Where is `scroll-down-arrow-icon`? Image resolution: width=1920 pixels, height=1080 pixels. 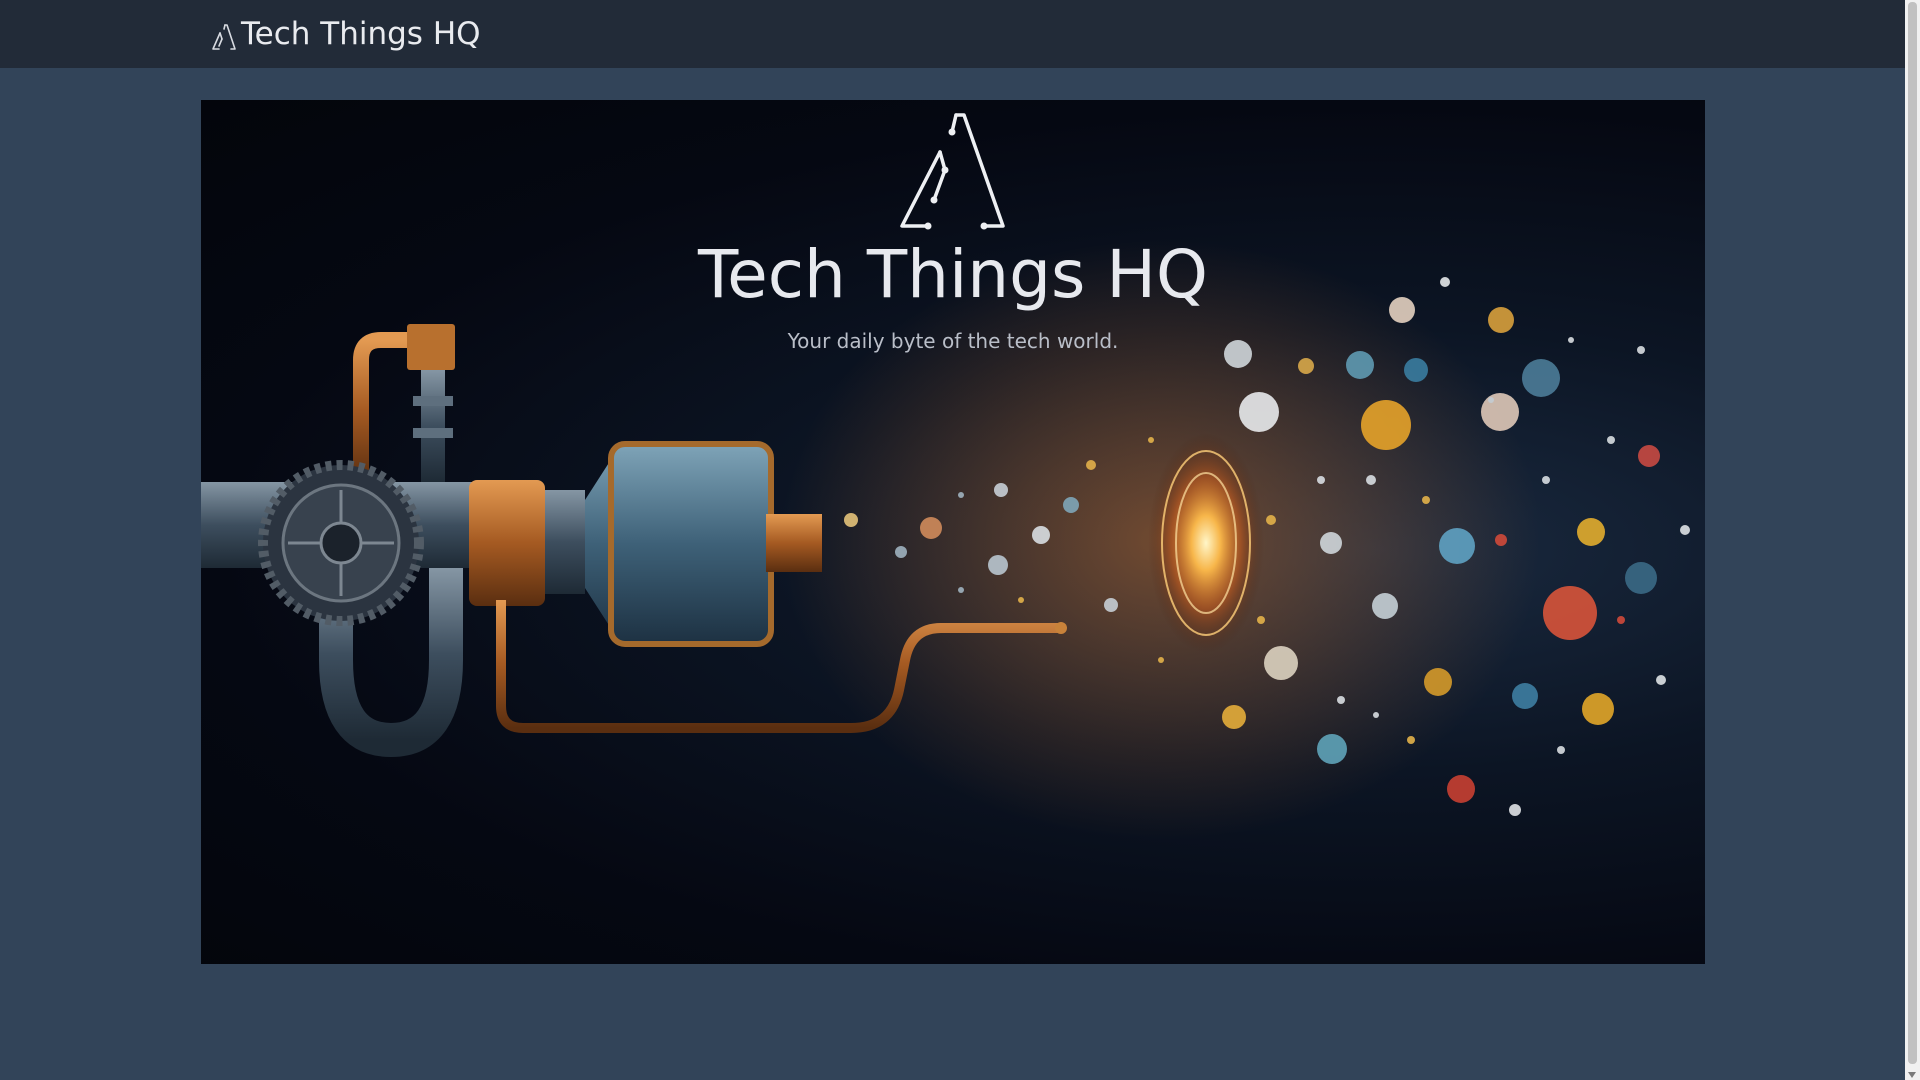 scroll-down-arrow-icon is located at coordinates (1912, 1075).